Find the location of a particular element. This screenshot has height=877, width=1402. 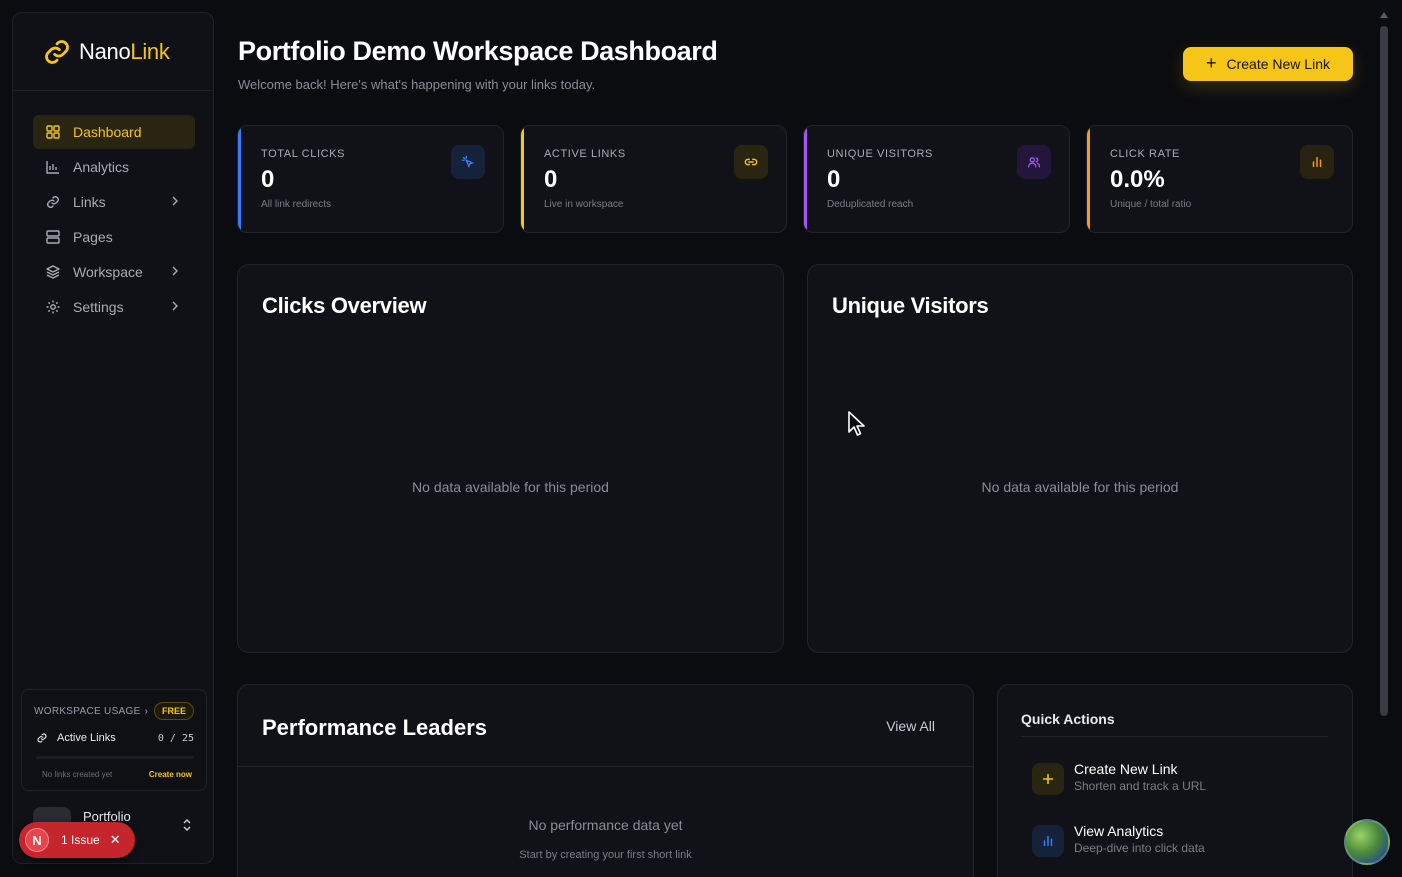

sidebar-item-label: Workspace is located at coordinates (108, 272).